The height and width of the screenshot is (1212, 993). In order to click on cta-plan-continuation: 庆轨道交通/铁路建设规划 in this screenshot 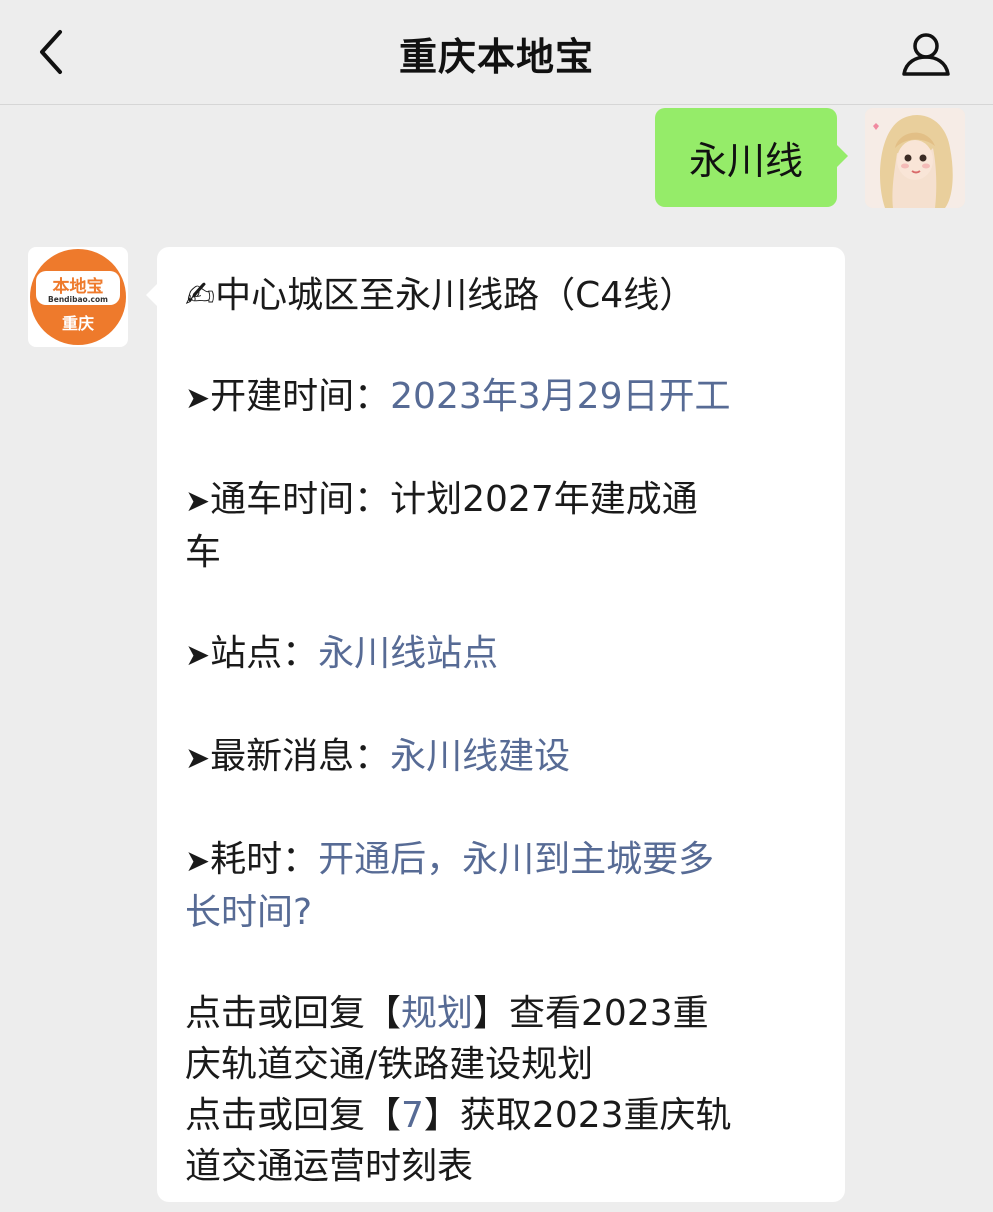, I will do `click(389, 1064)`.